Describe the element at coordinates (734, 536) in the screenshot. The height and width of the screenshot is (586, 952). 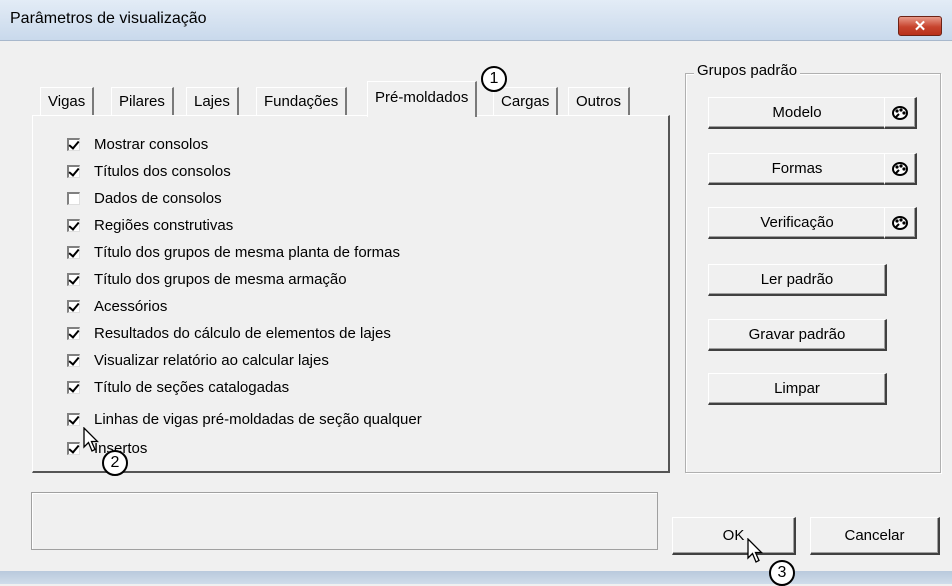
I see `ok-button: OK` at that location.